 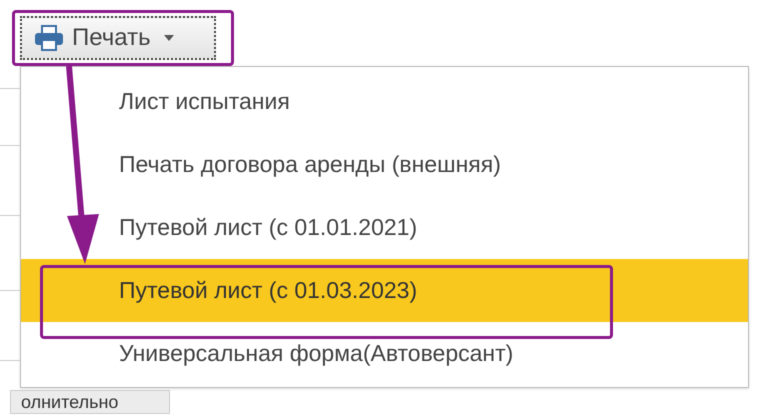 What do you see at coordinates (384, 101) in the screenshot?
I see `menu-item: Лист испытания` at bounding box center [384, 101].